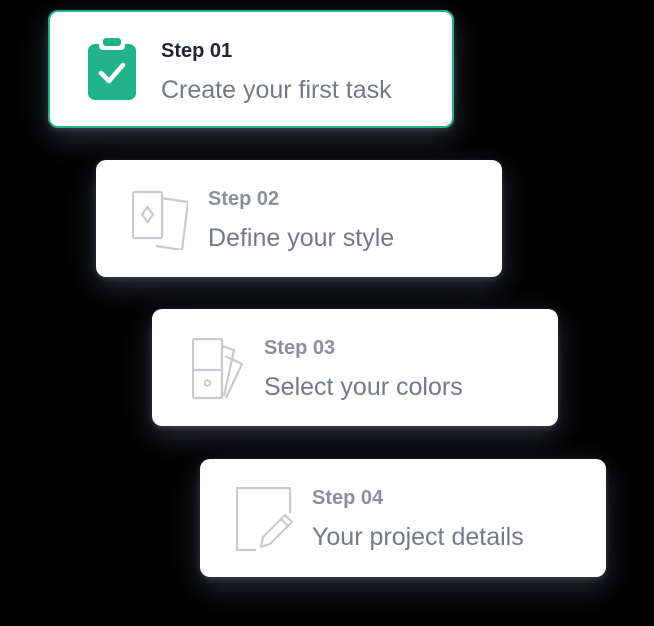 This screenshot has width=654, height=626. Describe the element at coordinates (218, 370) in the screenshot. I see `color-swatches-icon` at that location.